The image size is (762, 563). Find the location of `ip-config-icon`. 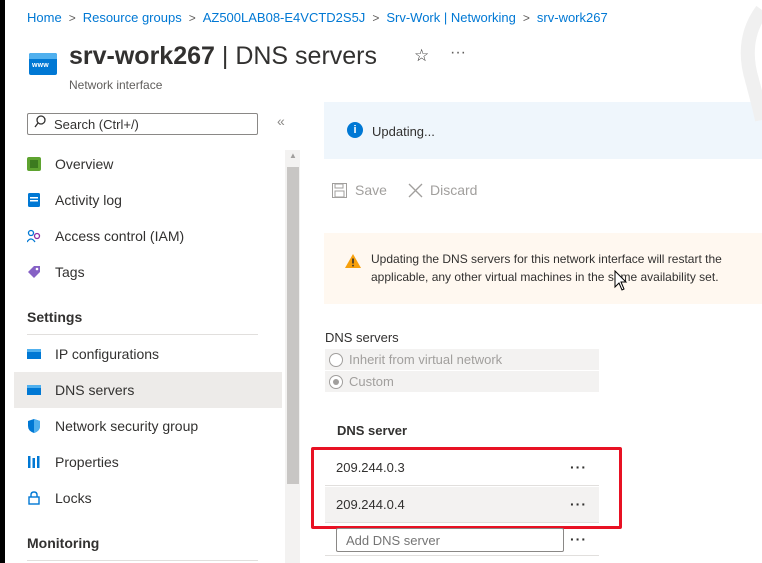

ip-config-icon is located at coordinates (34, 354).